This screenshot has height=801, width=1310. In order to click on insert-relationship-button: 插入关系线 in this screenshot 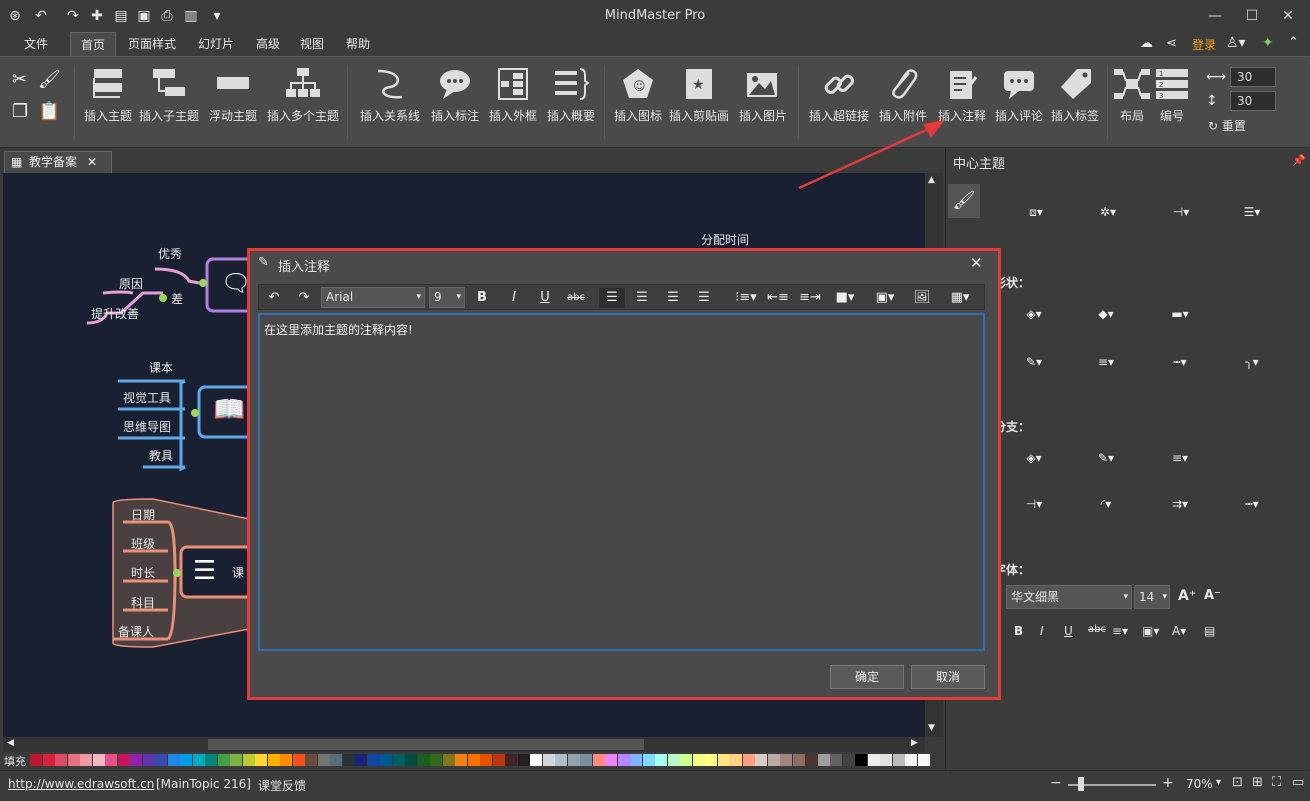, I will do `click(390, 94)`.